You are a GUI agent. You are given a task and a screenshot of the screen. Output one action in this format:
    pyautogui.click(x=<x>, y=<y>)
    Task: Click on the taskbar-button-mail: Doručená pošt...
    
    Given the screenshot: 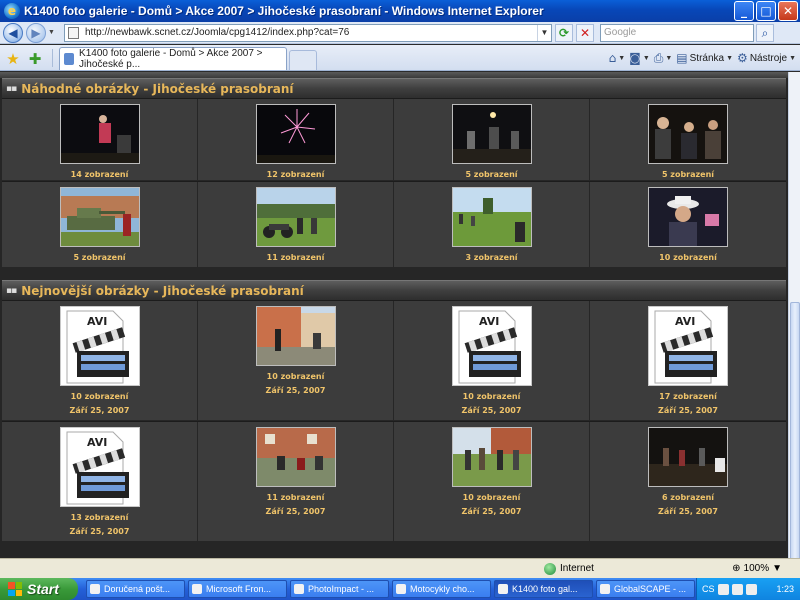 What is the action you would take?
    pyautogui.click(x=135, y=589)
    